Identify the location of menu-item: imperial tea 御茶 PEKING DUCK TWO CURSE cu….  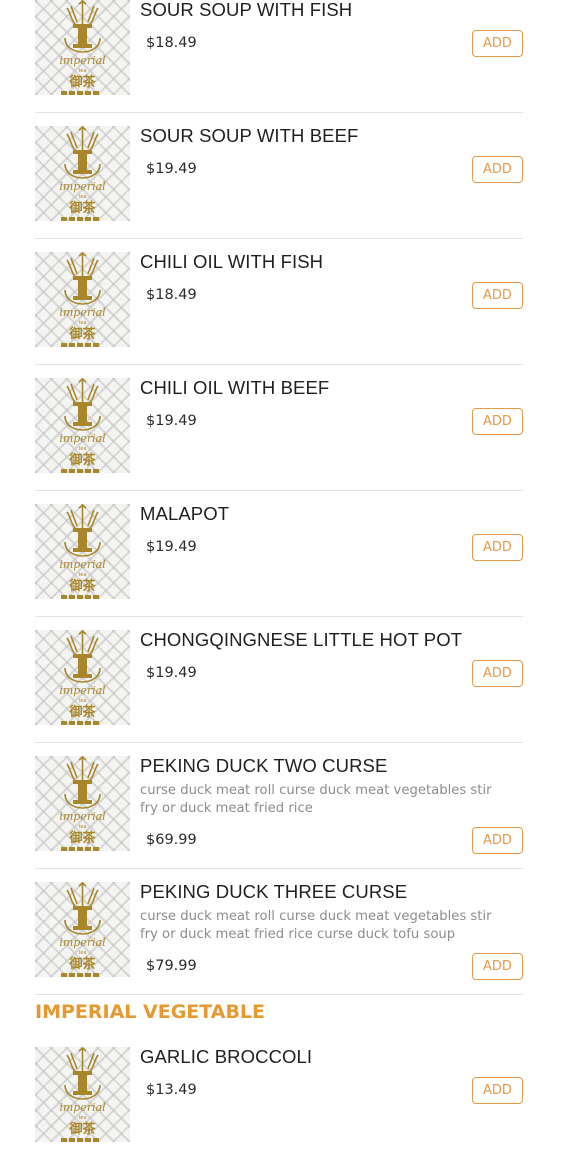
(279, 806).